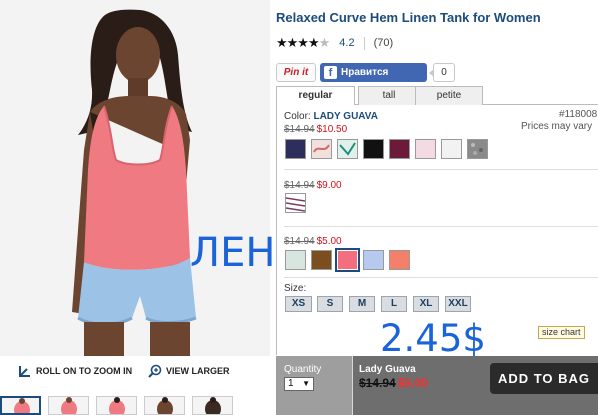 This screenshot has height=415, width=598. I want to click on product-rating: ★★★★★ 4.2 (70), so click(334, 43).